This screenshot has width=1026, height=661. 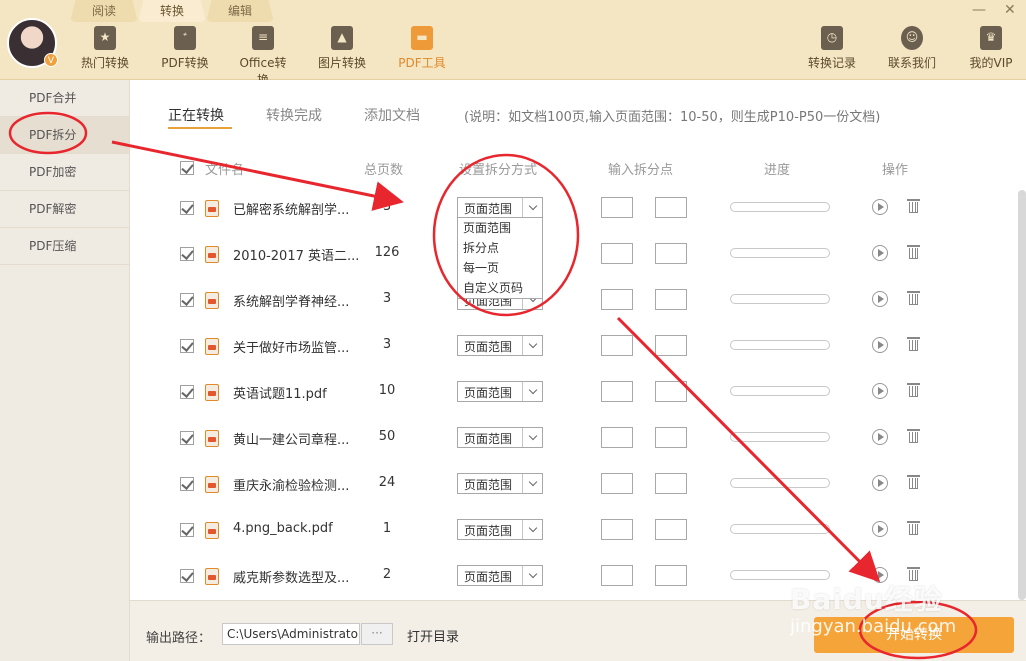 I want to click on avatar: V, so click(x=32, y=43).